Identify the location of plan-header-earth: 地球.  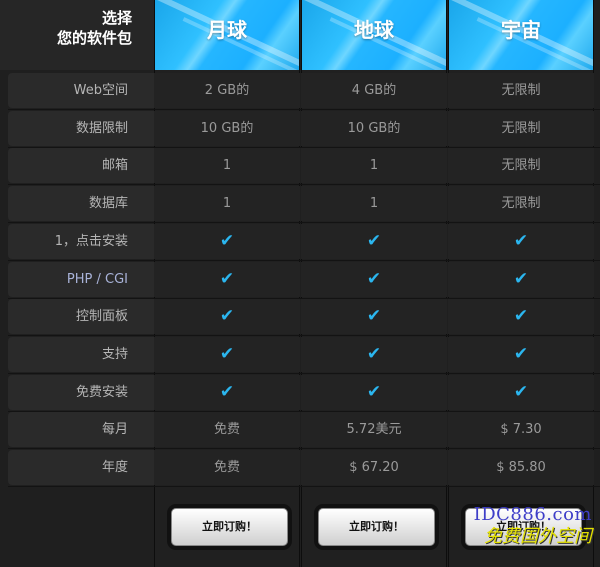
(374, 35).